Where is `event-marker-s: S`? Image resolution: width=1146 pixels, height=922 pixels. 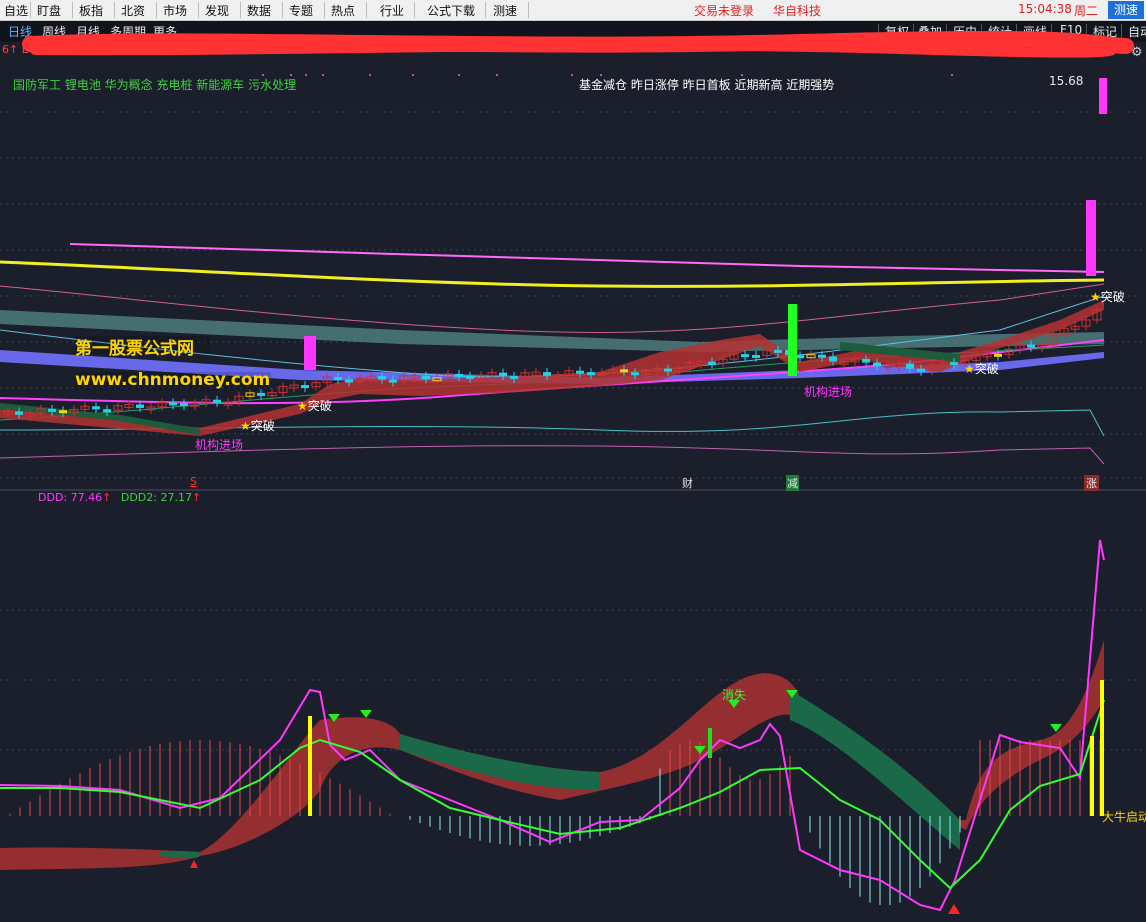 event-marker-s: S is located at coordinates (193, 481).